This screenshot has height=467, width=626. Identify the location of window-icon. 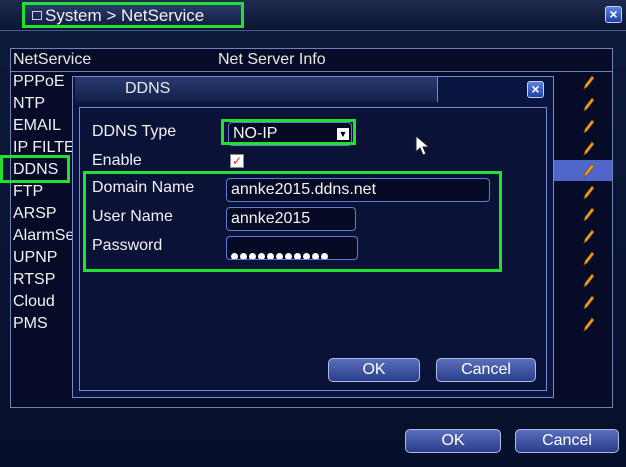
(37, 15).